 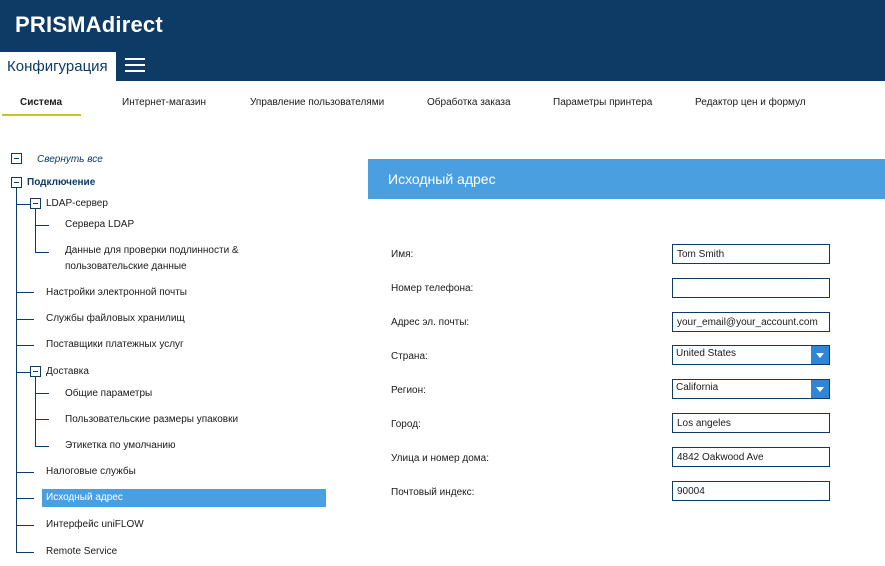 What do you see at coordinates (402, 254) in the screenshot?
I see `name-label: Имя:` at bounding box center [402, 254].